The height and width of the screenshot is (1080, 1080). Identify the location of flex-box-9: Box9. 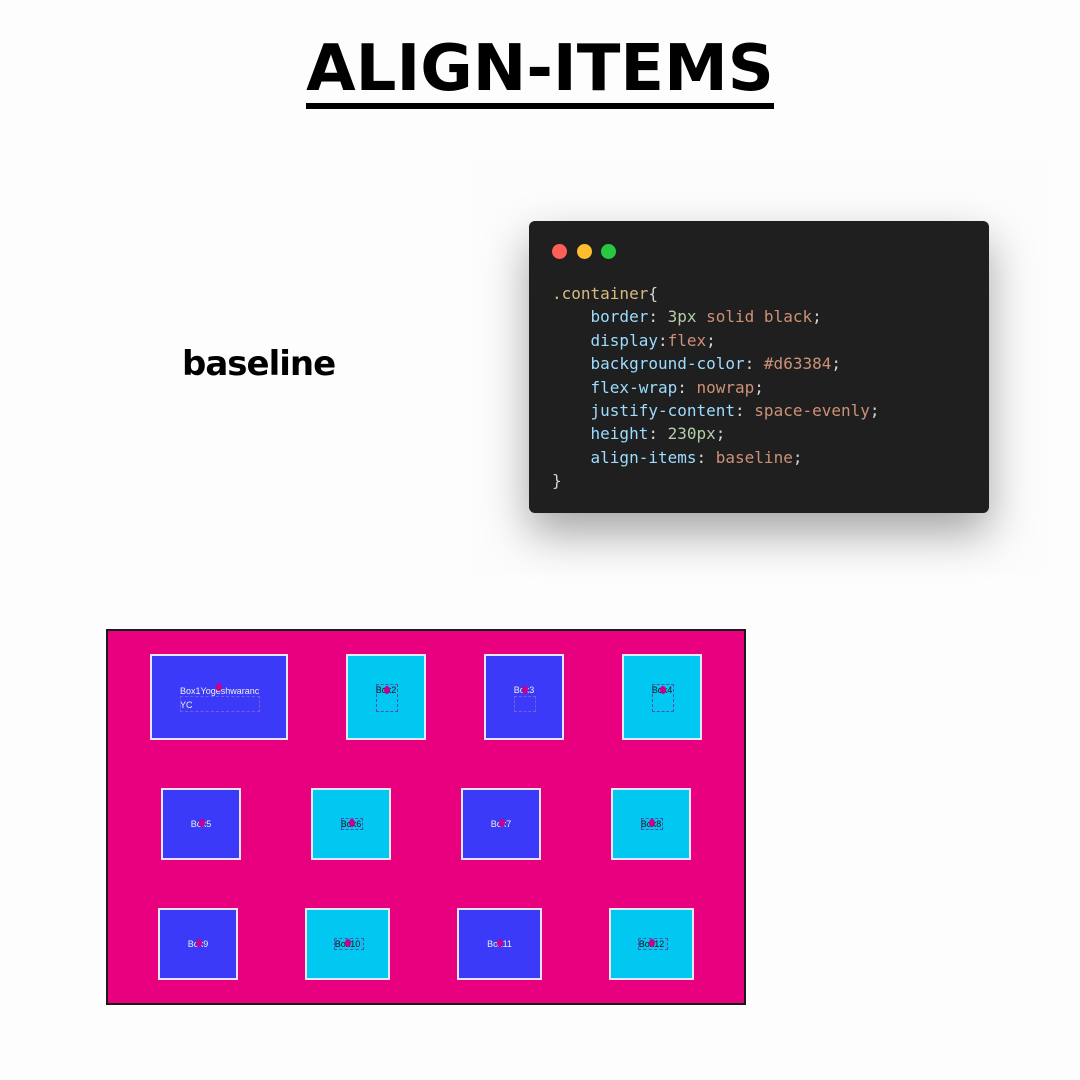
(198, 944).